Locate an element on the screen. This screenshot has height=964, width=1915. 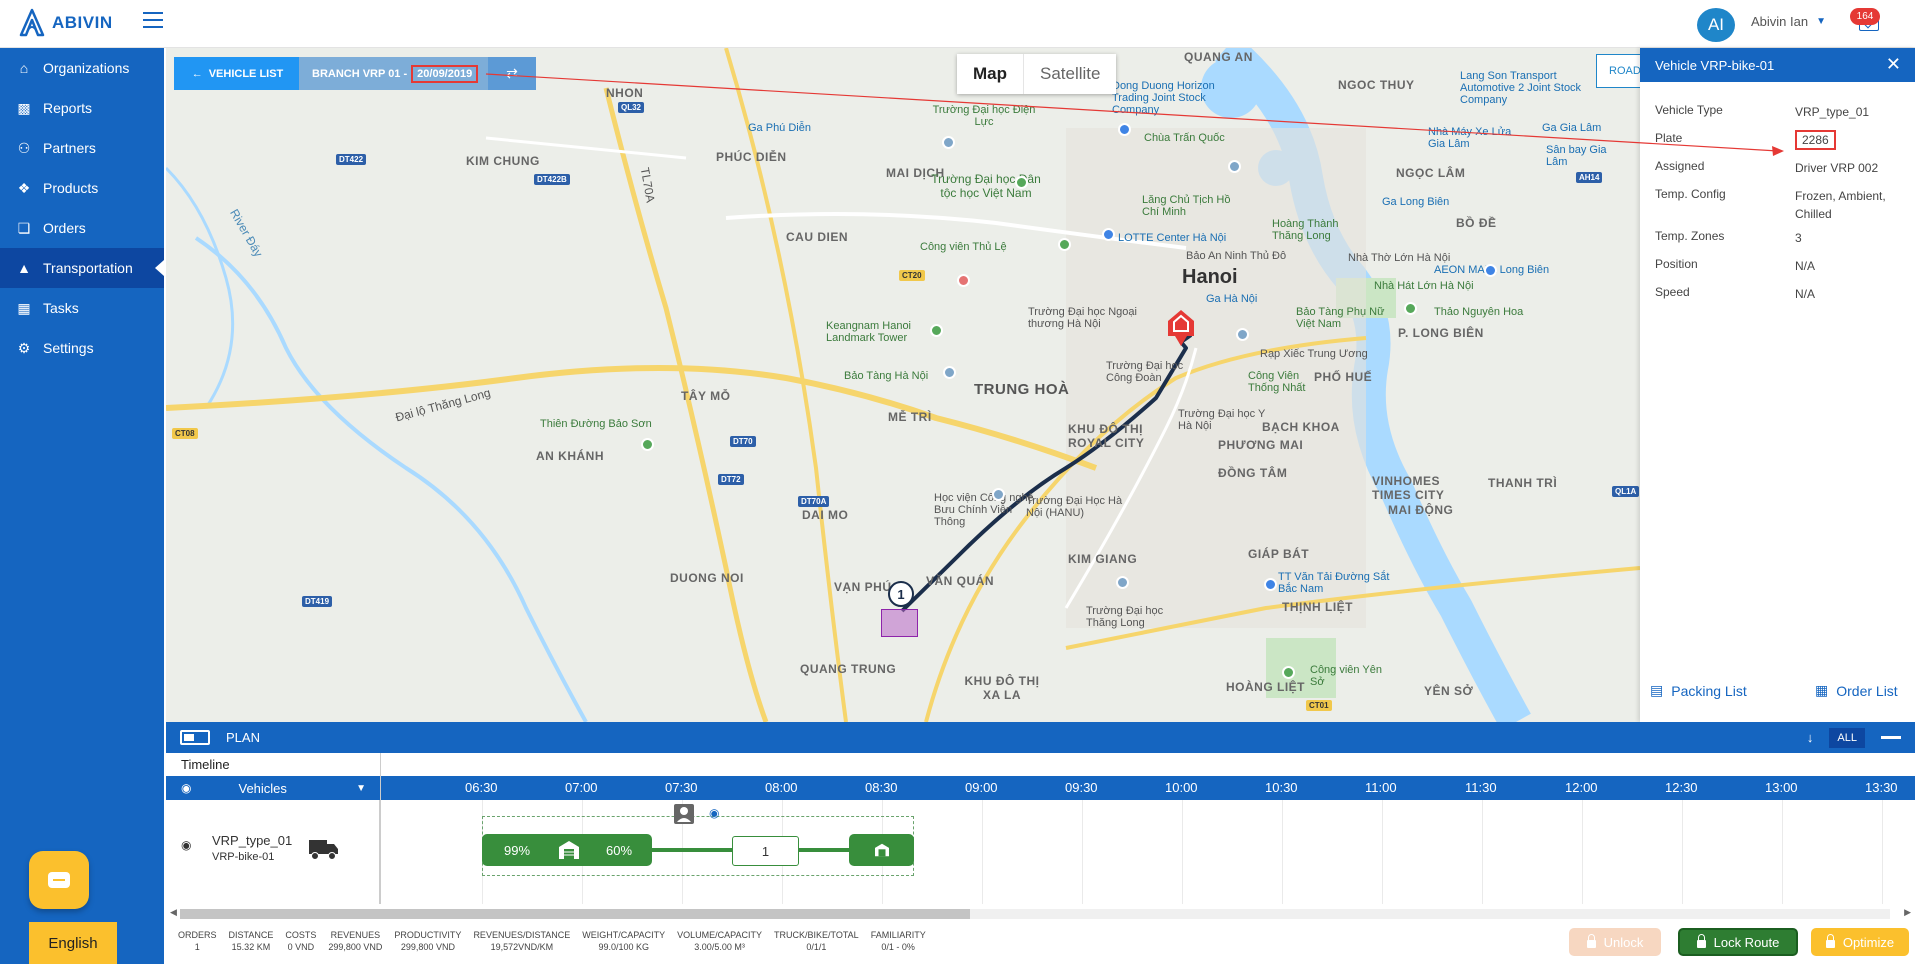
map-label-district: KHU ĐÔ THỊ ROYAL CITY is located at coordinates (1106, 436).